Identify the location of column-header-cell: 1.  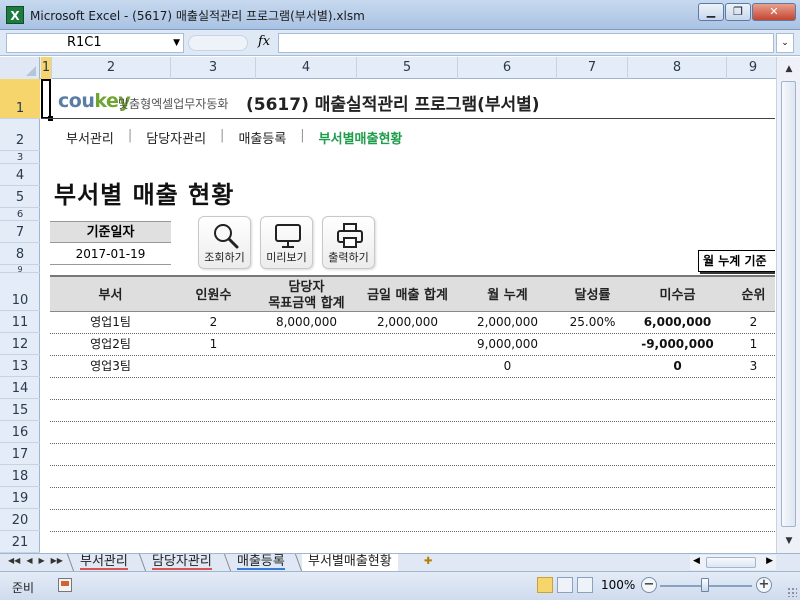
(46, 68).